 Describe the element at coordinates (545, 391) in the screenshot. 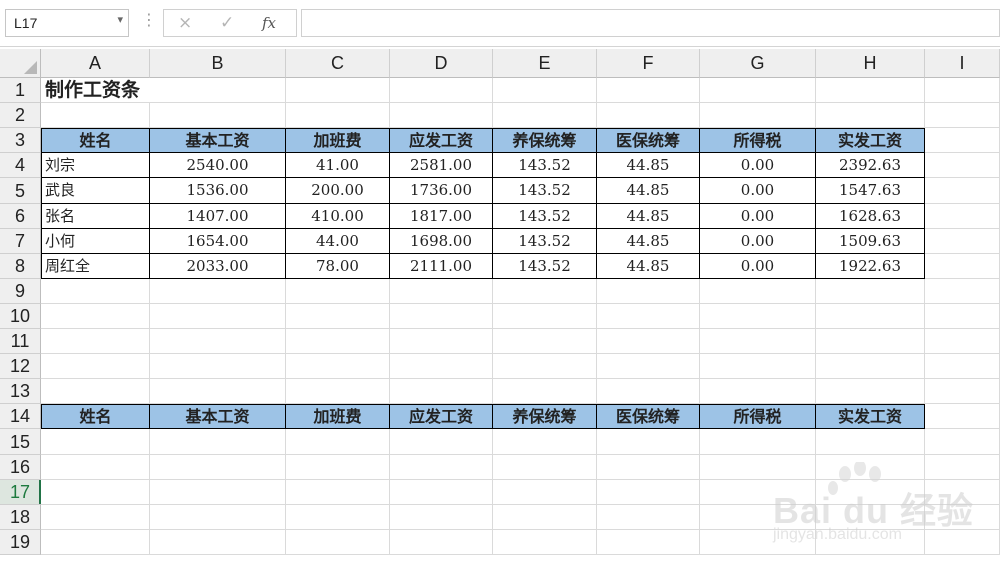

I see `cell-e13` at that location.